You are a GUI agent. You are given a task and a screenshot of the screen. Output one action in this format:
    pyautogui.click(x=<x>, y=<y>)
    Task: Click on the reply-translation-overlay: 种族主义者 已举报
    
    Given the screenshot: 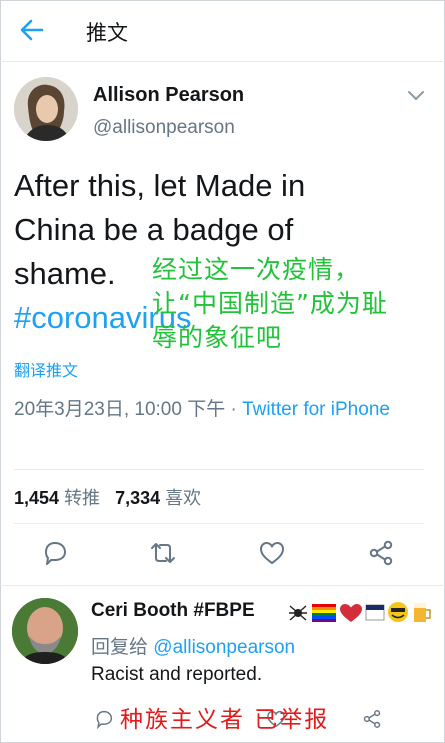 What is the action you would take?
    pyautogui.click(x=225, y=720)
    